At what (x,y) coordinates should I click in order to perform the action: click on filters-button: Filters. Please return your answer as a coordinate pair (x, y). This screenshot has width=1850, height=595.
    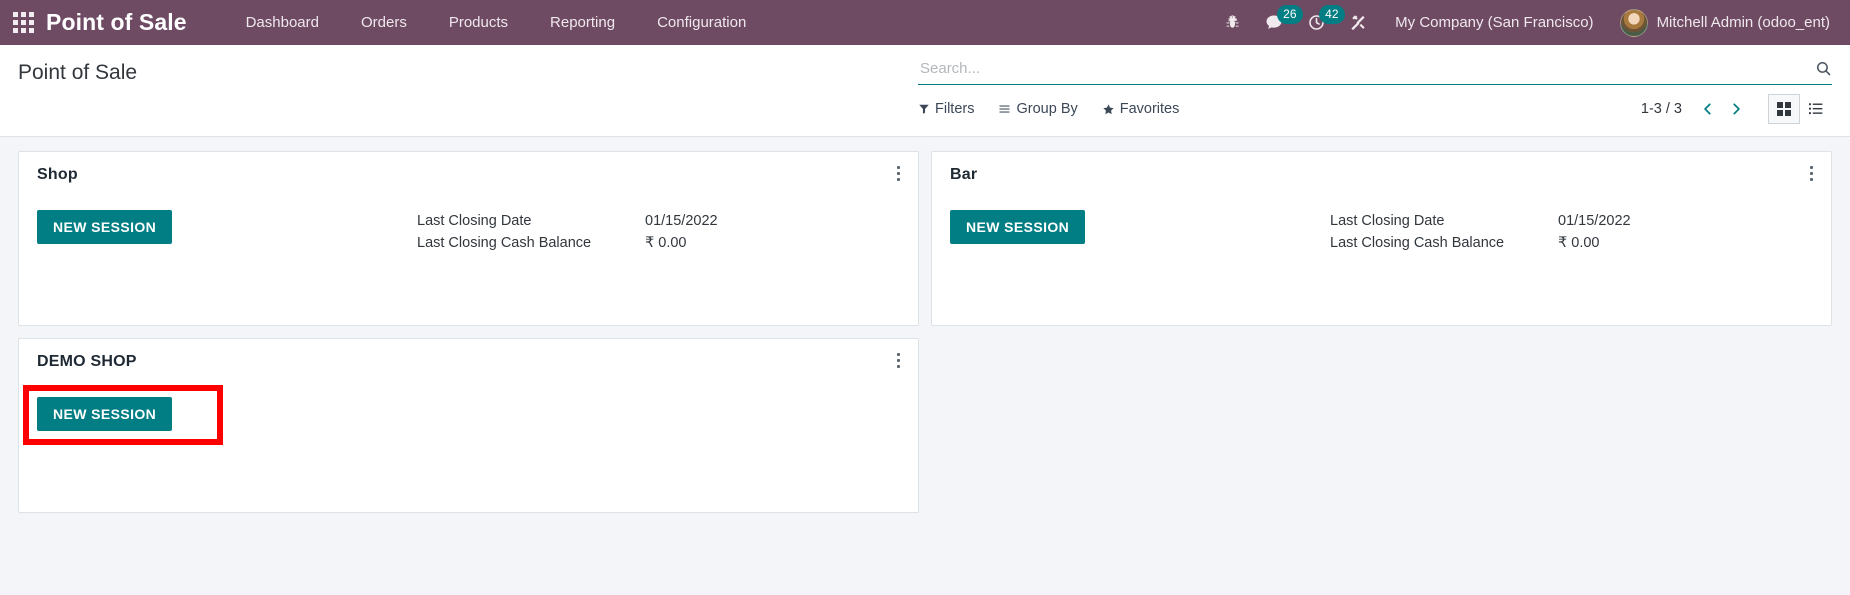
    Looking at the image, I should click on (946, 109).